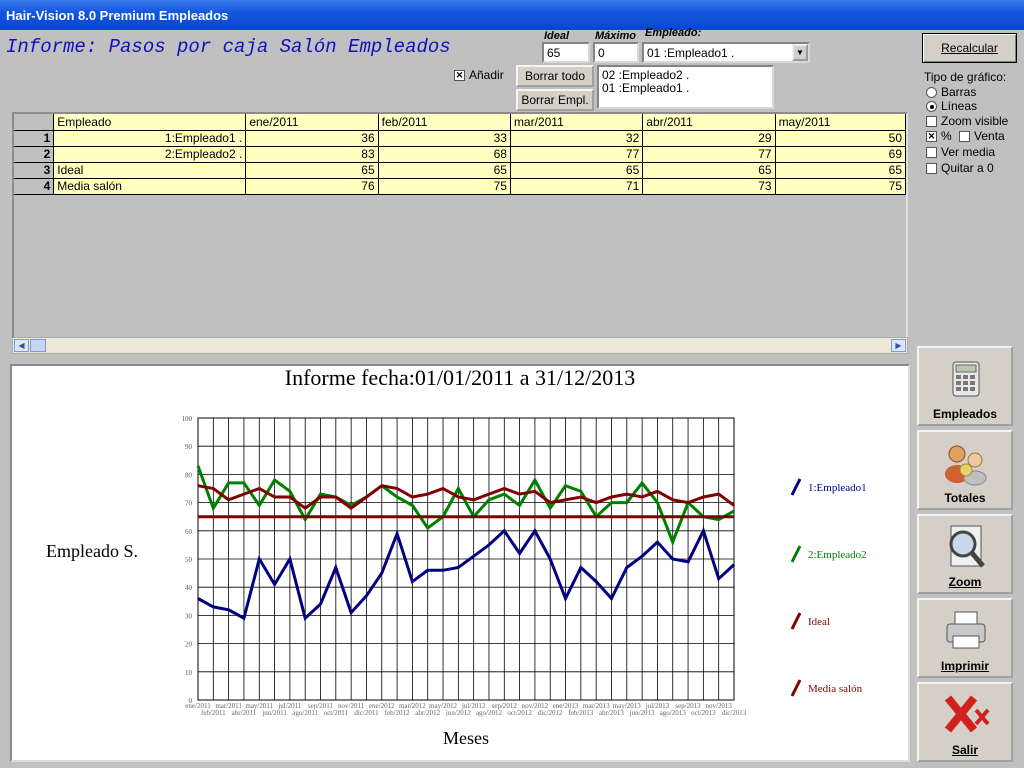 This screenshot has width=1024, height=768. What do you see at coordinates (800, 52) in the screenshot?
I see `chevron-down-icon: ▼` at bounding box center [800, 52].